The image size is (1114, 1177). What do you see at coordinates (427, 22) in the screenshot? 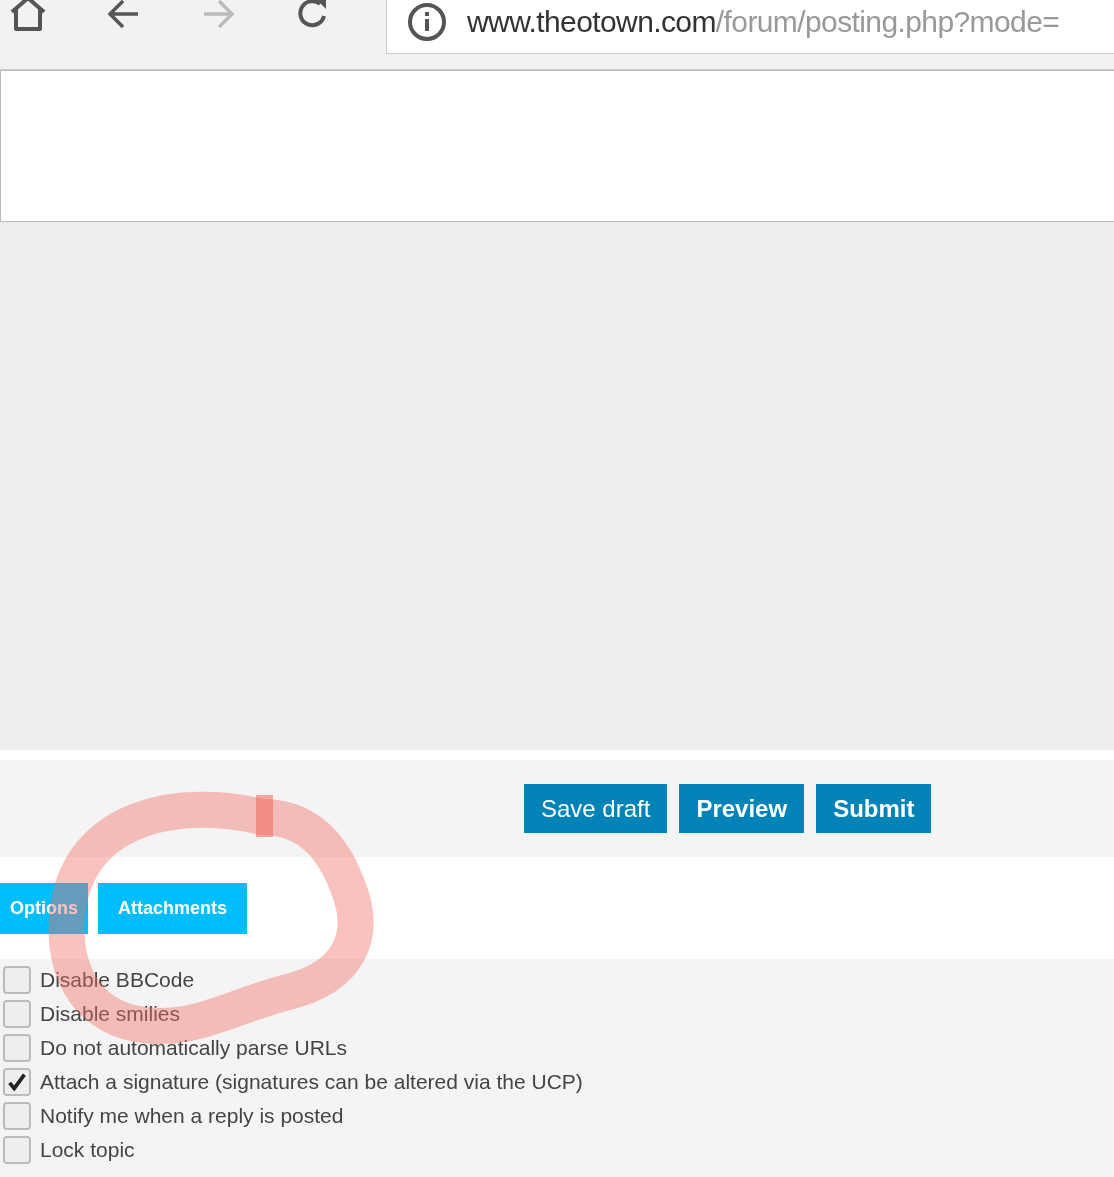
I see `info-icon` at bounding box center [427, 22].